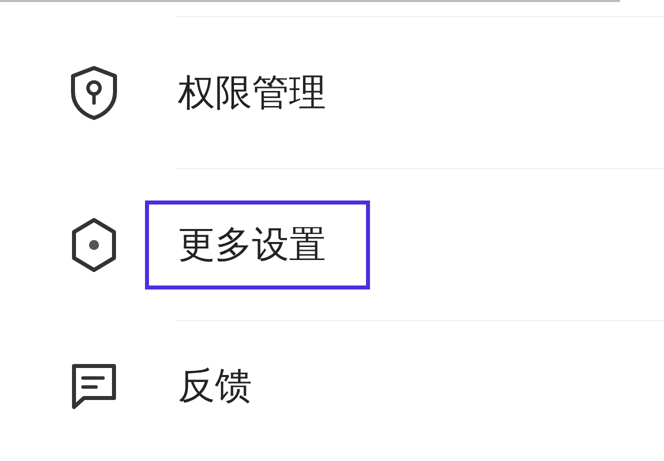 This screenshot has height=461, width=664. What do you see at coordinates (94, 92) in the screenshot?
I see `shield-icon` at bounding box center [94, 92].